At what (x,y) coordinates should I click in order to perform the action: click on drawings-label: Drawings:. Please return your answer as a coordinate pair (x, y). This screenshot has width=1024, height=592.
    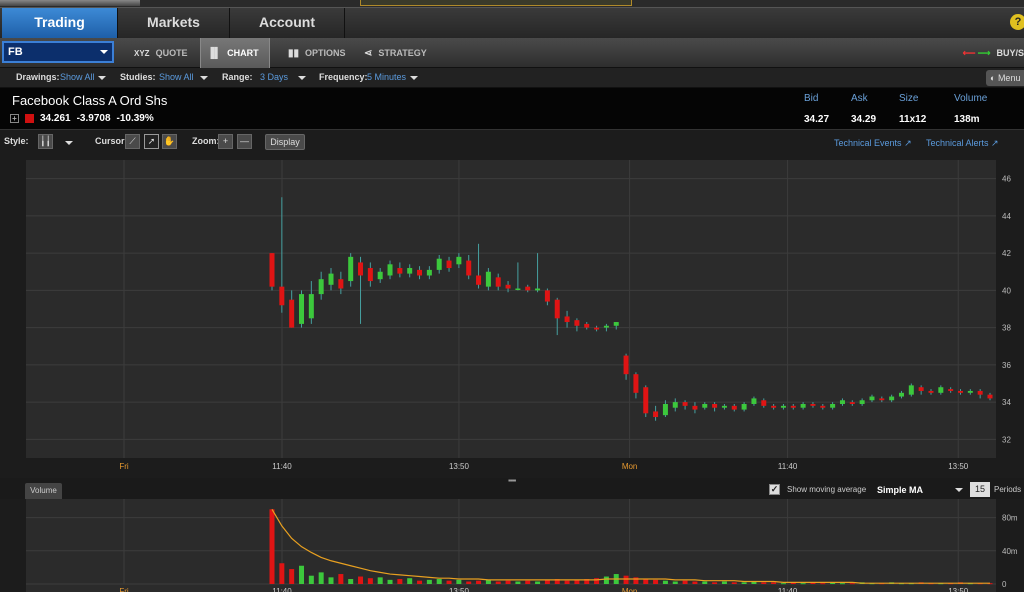
    Looking at the image, I should click on (38, 77).